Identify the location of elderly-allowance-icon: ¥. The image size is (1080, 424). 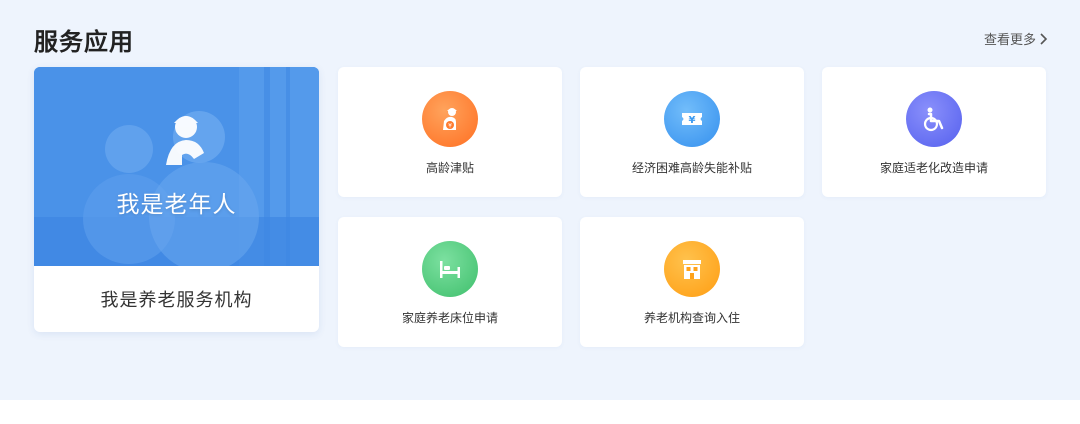
(450, 119).